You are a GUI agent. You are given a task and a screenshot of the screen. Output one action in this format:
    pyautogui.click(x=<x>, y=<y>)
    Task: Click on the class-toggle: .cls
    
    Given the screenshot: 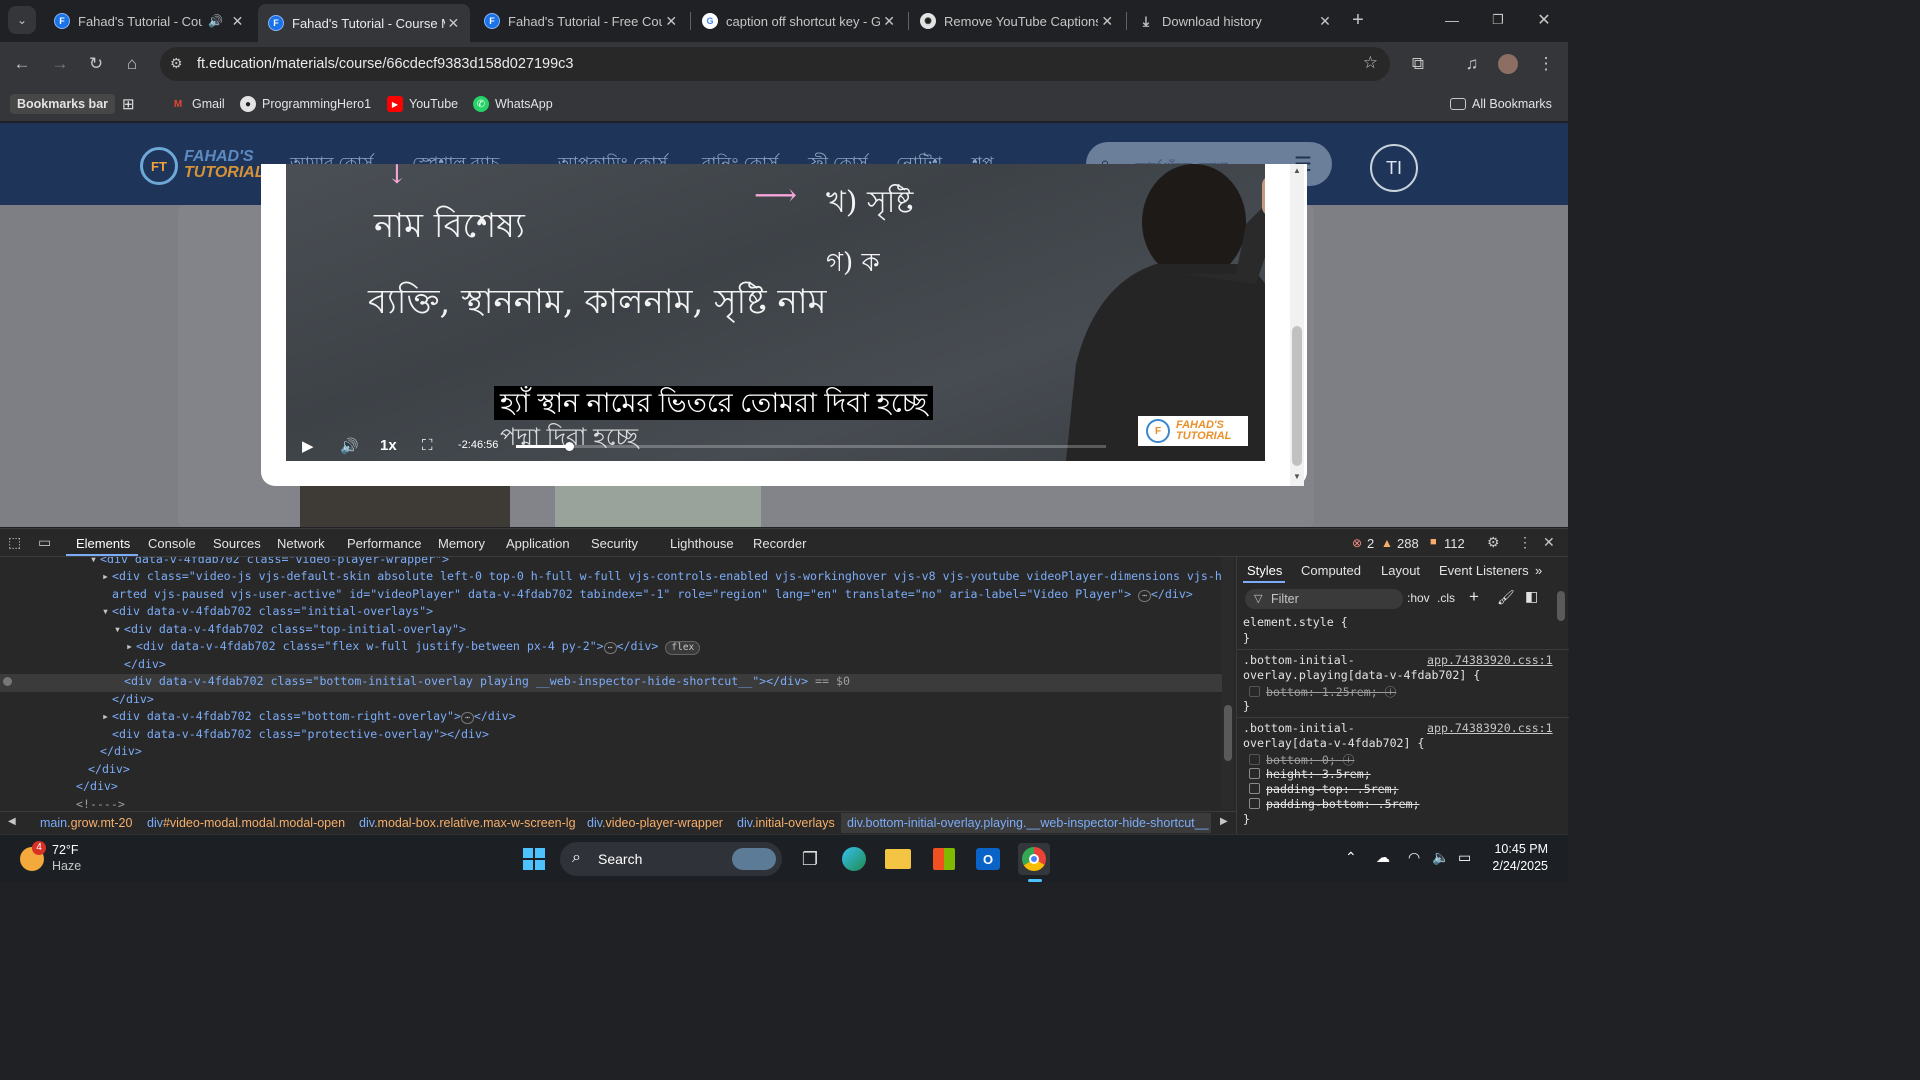 What is the action you would take?
    pyautogui.click(x=1446, y=598)
    